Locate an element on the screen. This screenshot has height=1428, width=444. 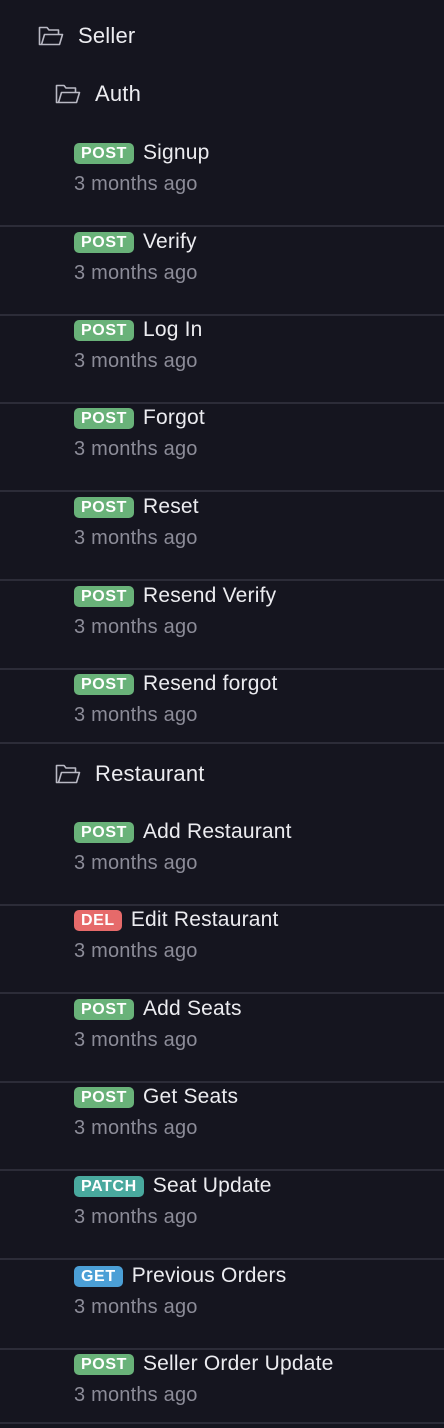
request-item-add-seats: POST Add Seats 3 months ago is located at coordinates (222, 1039).